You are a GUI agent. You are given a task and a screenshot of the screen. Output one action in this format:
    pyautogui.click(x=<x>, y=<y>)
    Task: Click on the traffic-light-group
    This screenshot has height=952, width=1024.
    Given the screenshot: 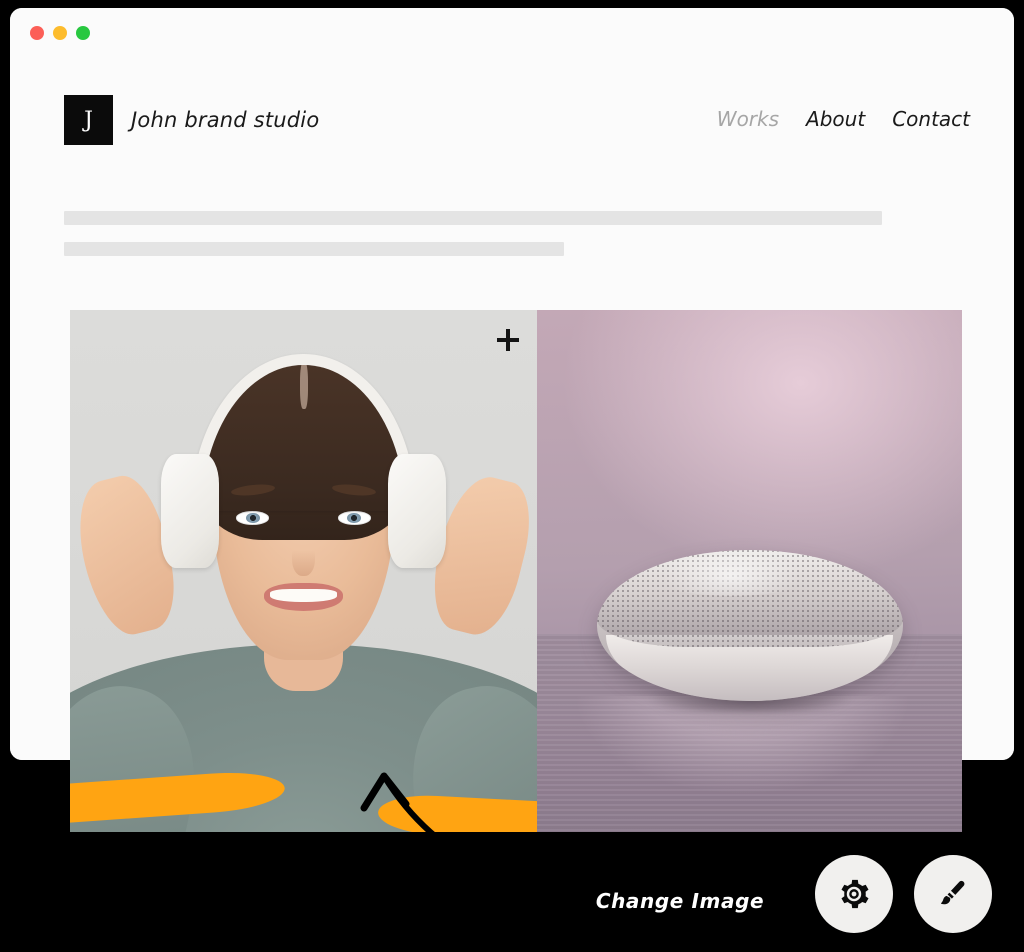 What is the action you would take?
    pyautogui.click(x=60, y=33)
    